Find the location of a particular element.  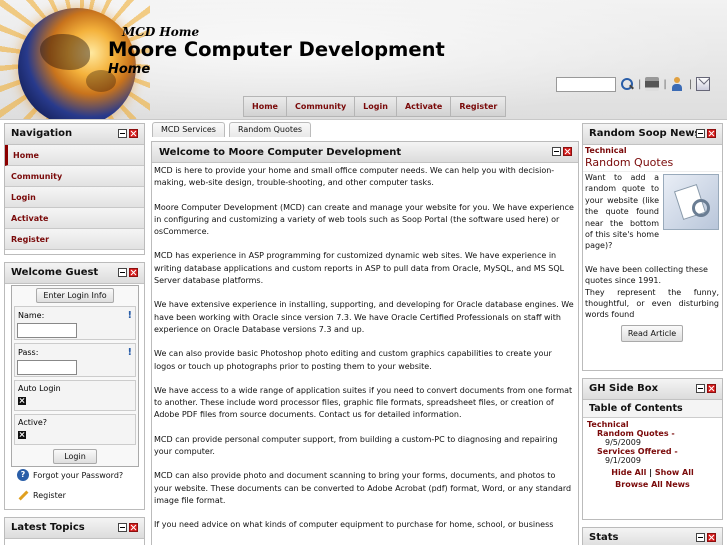

main-menu: Home Community Login Activate Register is located at coordinates (375, 106).